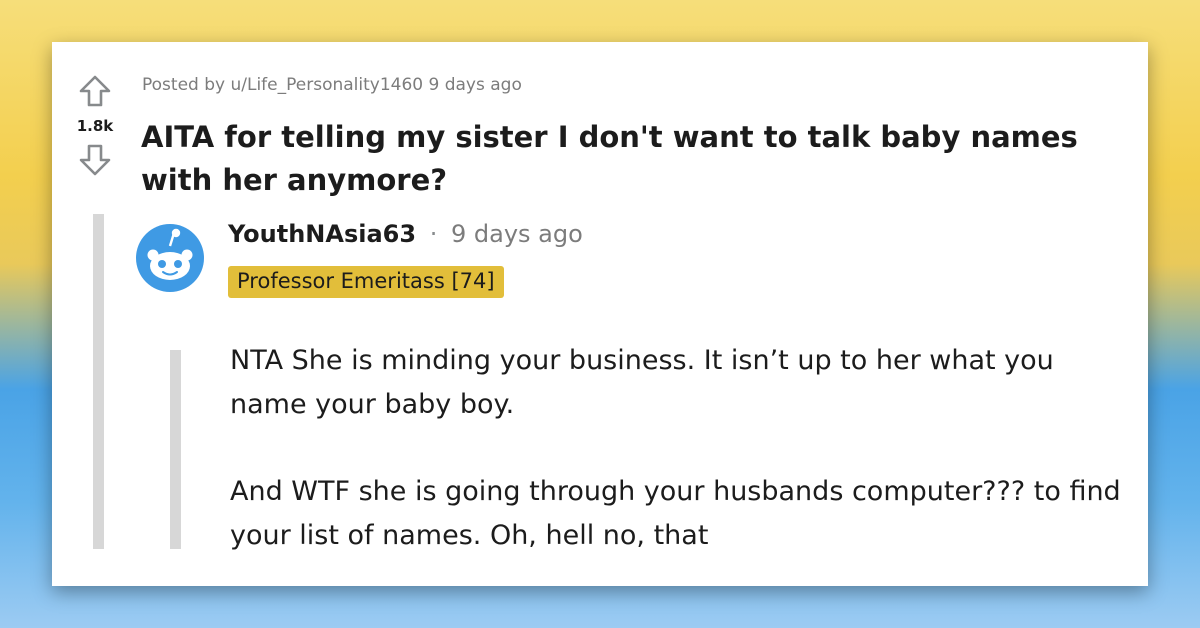  I want to click on comment-timestamp: 9 days ago, so click(517, 234).